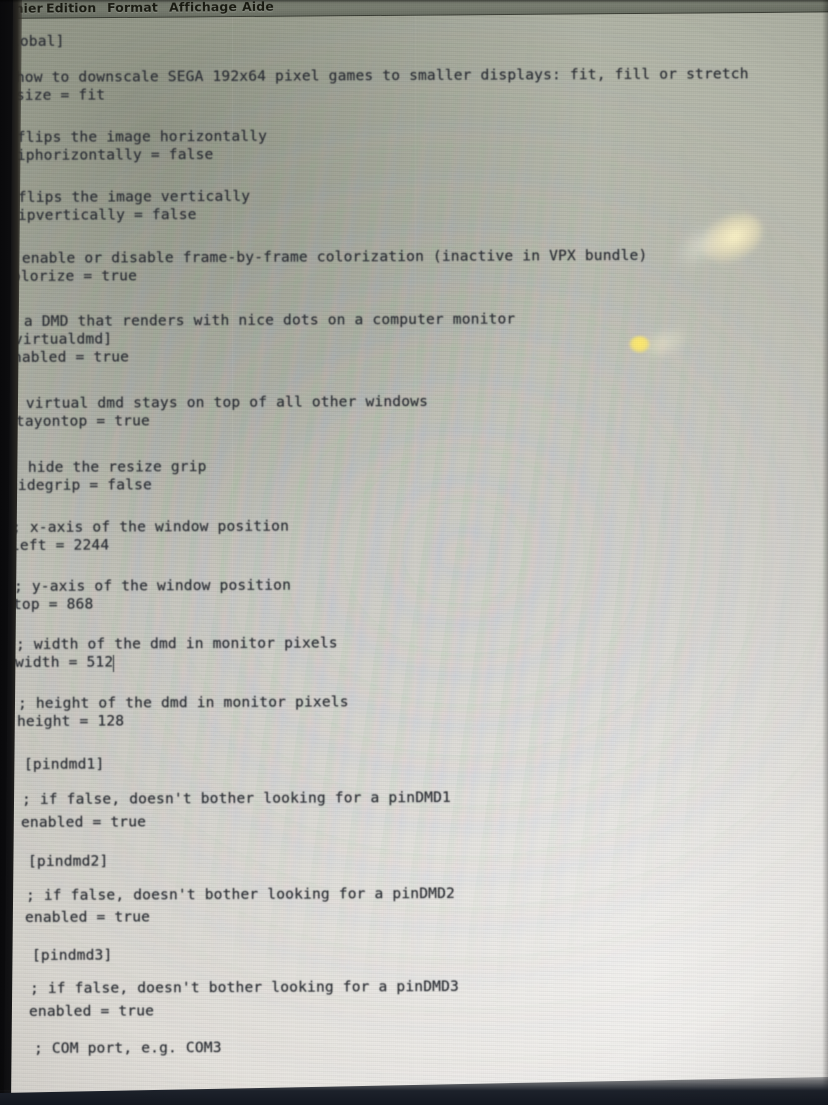 This screenshot has width=828, height=1105. I want to click on document-line: left = 2244, so click(60, 546).